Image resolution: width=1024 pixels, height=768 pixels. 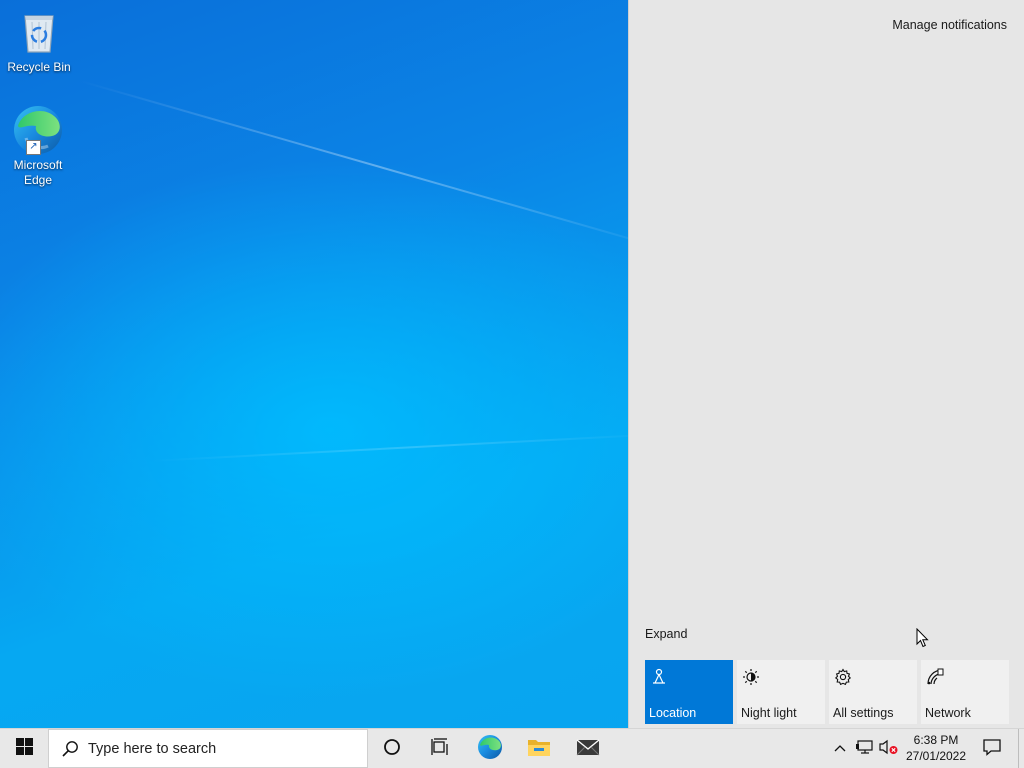 I want to click on quick-action-label: Location, so click(x=673, y=713).